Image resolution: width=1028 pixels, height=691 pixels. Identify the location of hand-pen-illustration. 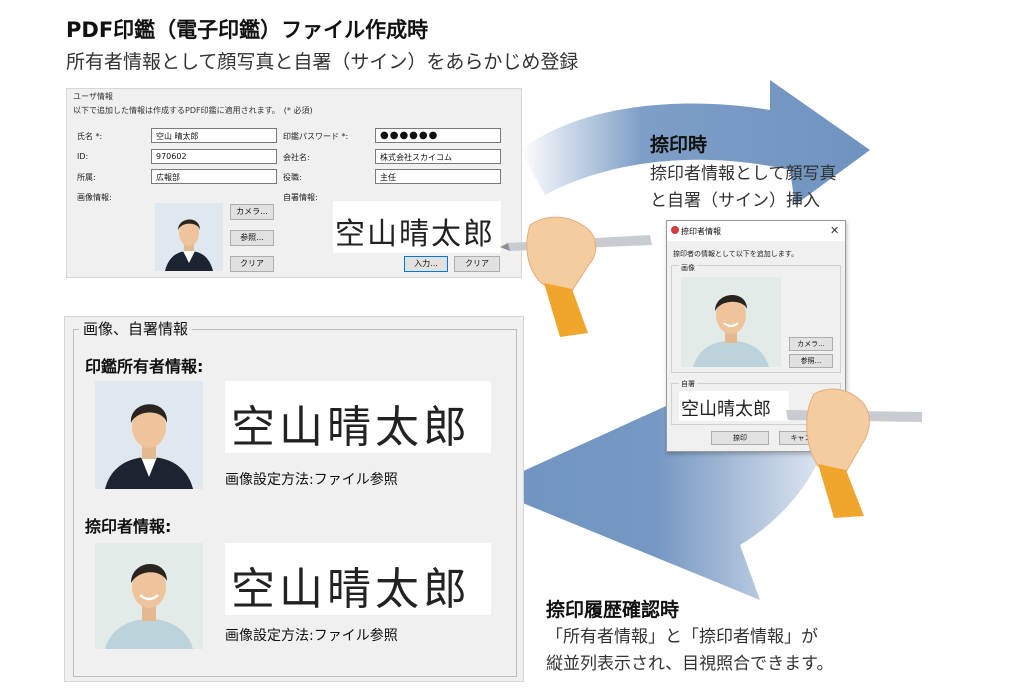
(576, 276).